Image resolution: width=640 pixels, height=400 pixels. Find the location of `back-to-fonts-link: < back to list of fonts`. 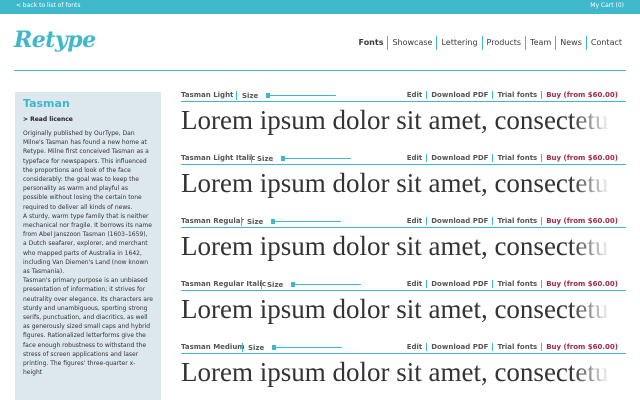

back-to-fonts-link: < back to list of fonts is located at coordinates (48, 5).